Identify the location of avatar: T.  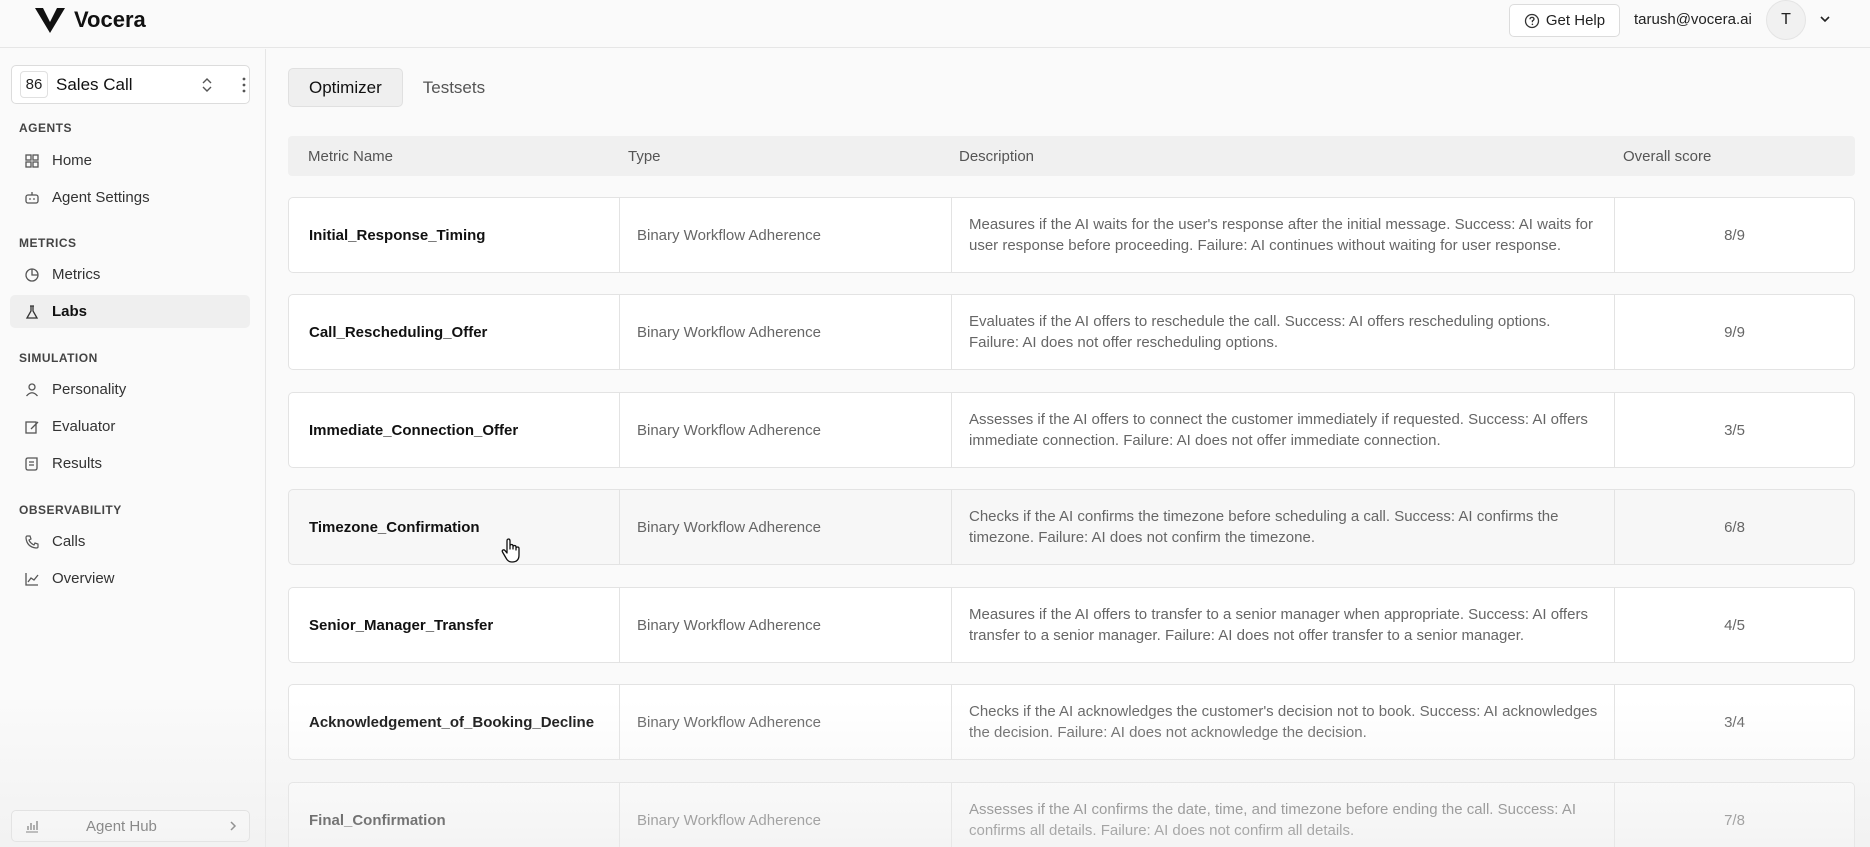
(1786, 20).